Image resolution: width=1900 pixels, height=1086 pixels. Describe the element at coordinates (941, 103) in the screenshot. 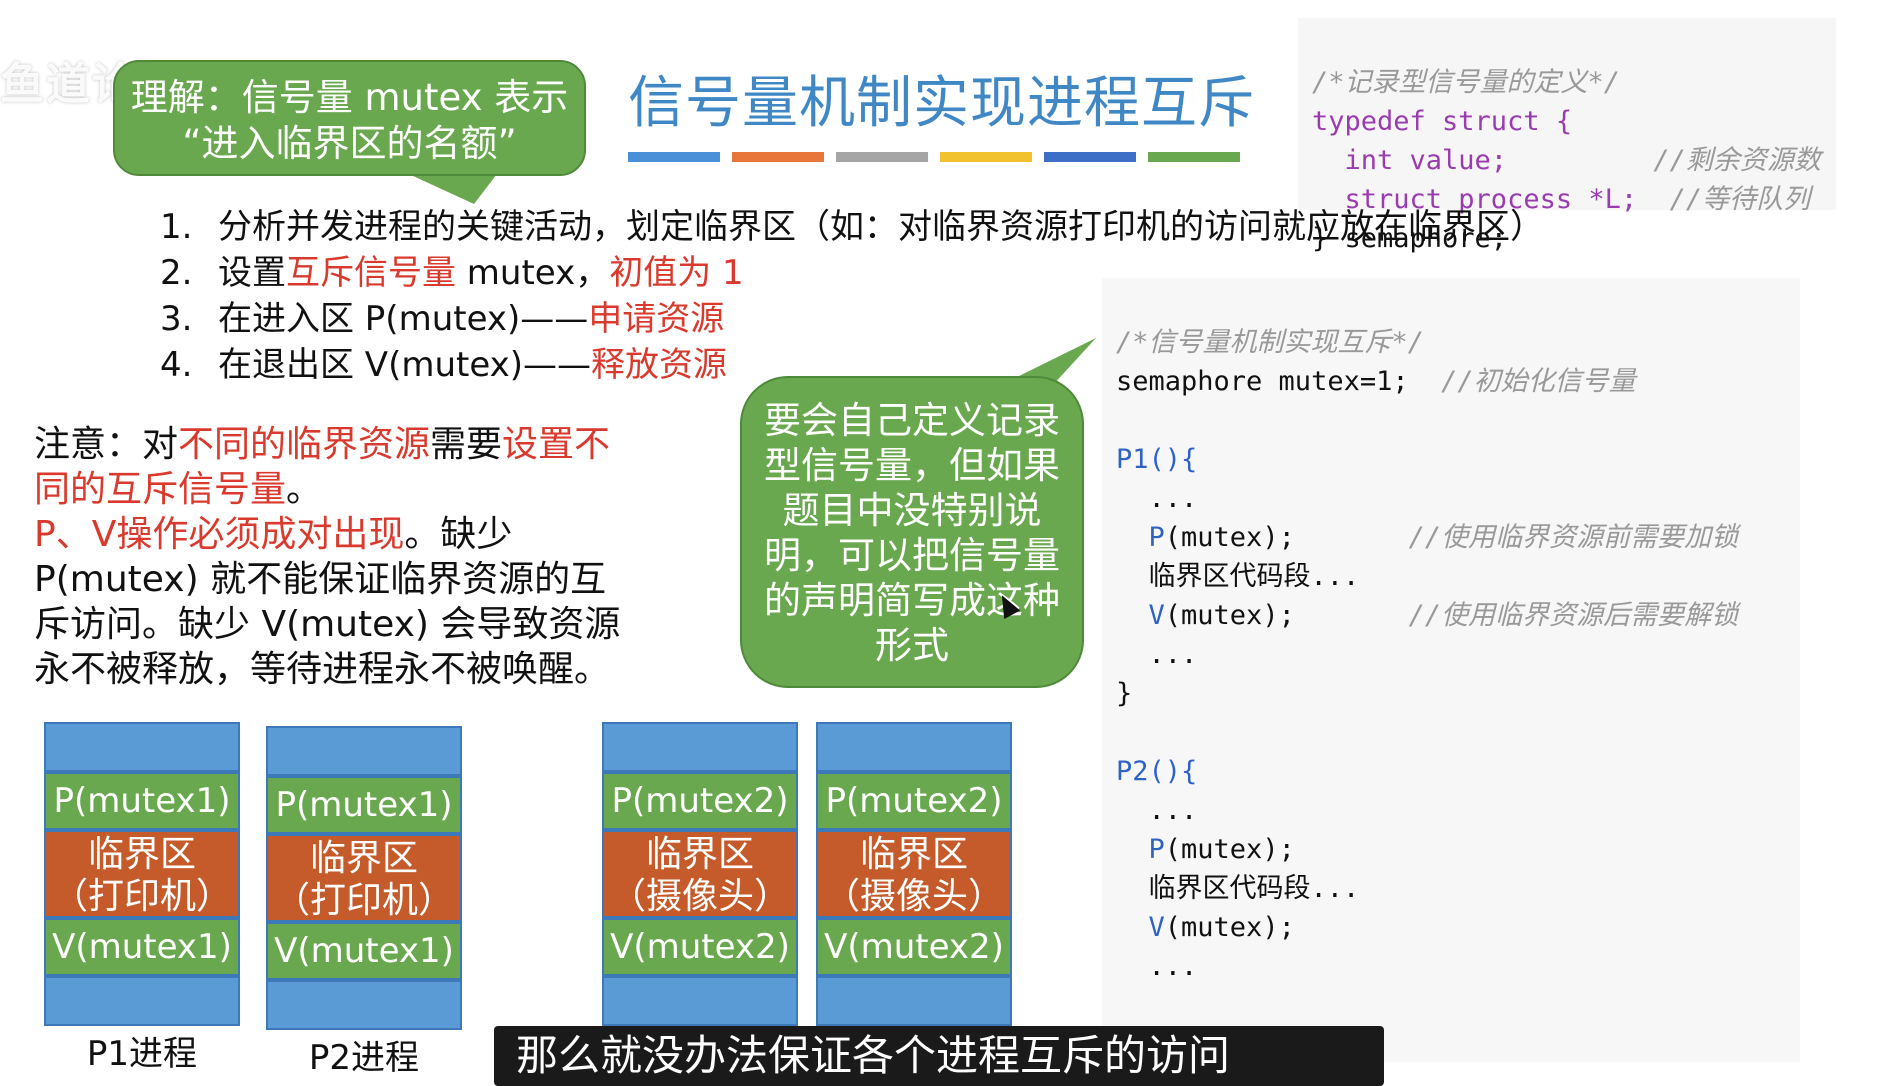

I see `slide-title: 信号量机制实现进程互斥` at that location.